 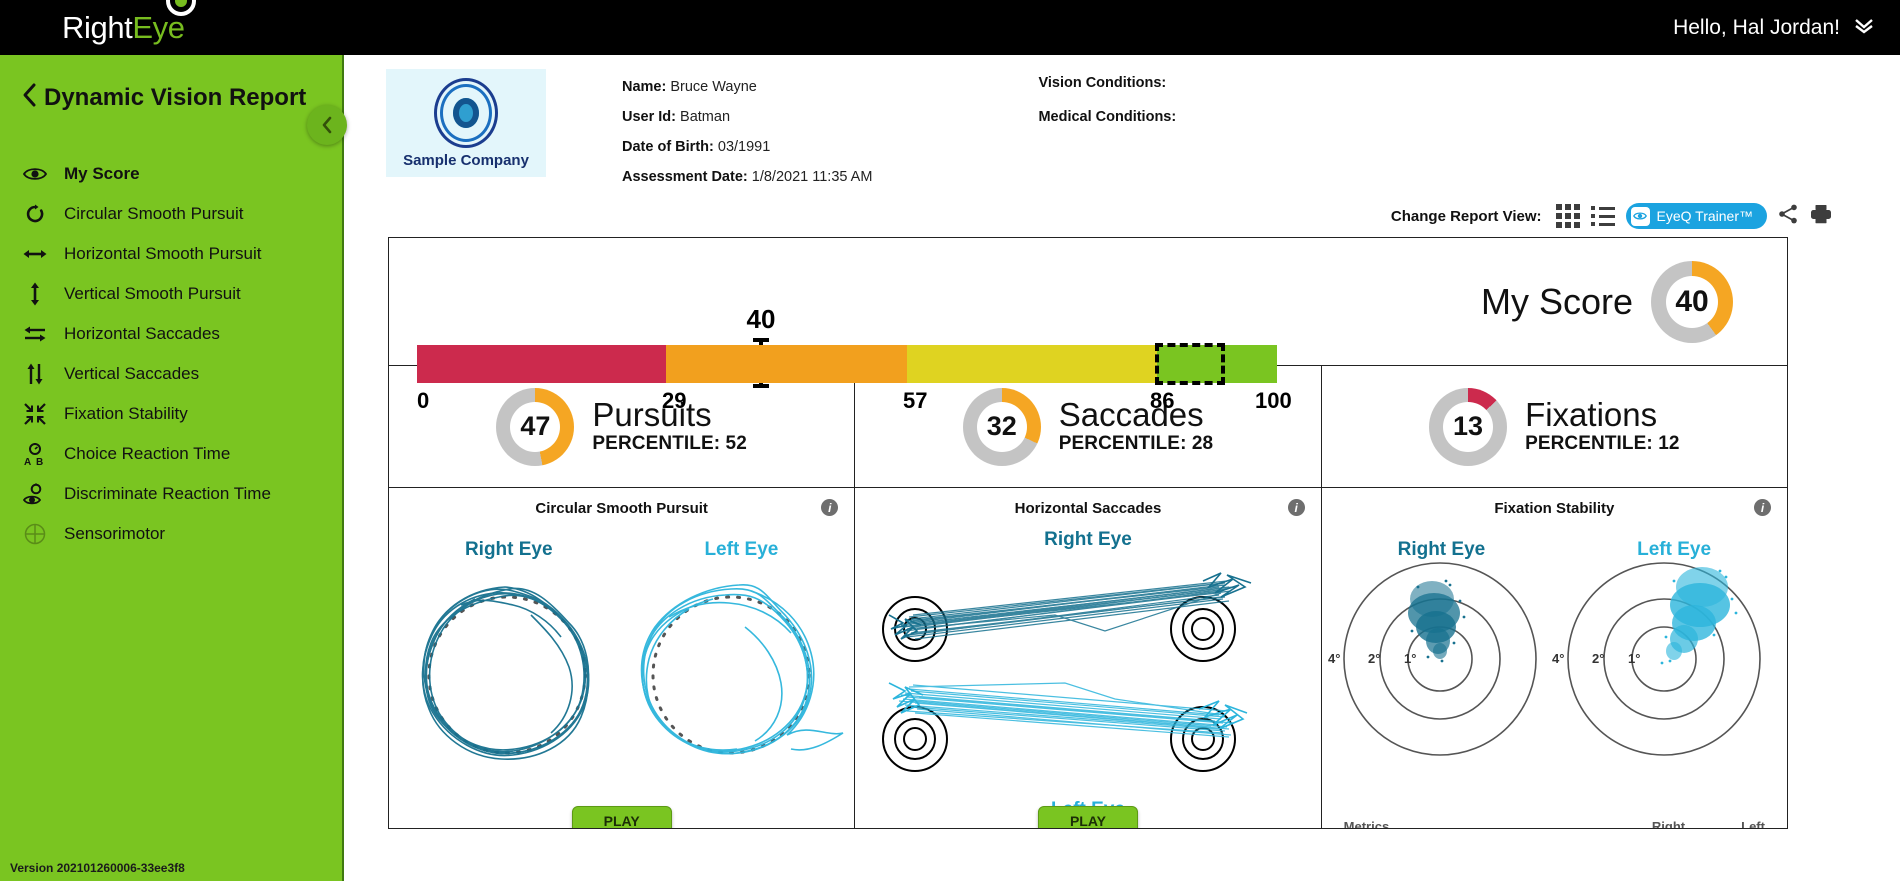 I want to click on patient-field-name: Name: Bruce Wayne, so click(x=747, y=87).